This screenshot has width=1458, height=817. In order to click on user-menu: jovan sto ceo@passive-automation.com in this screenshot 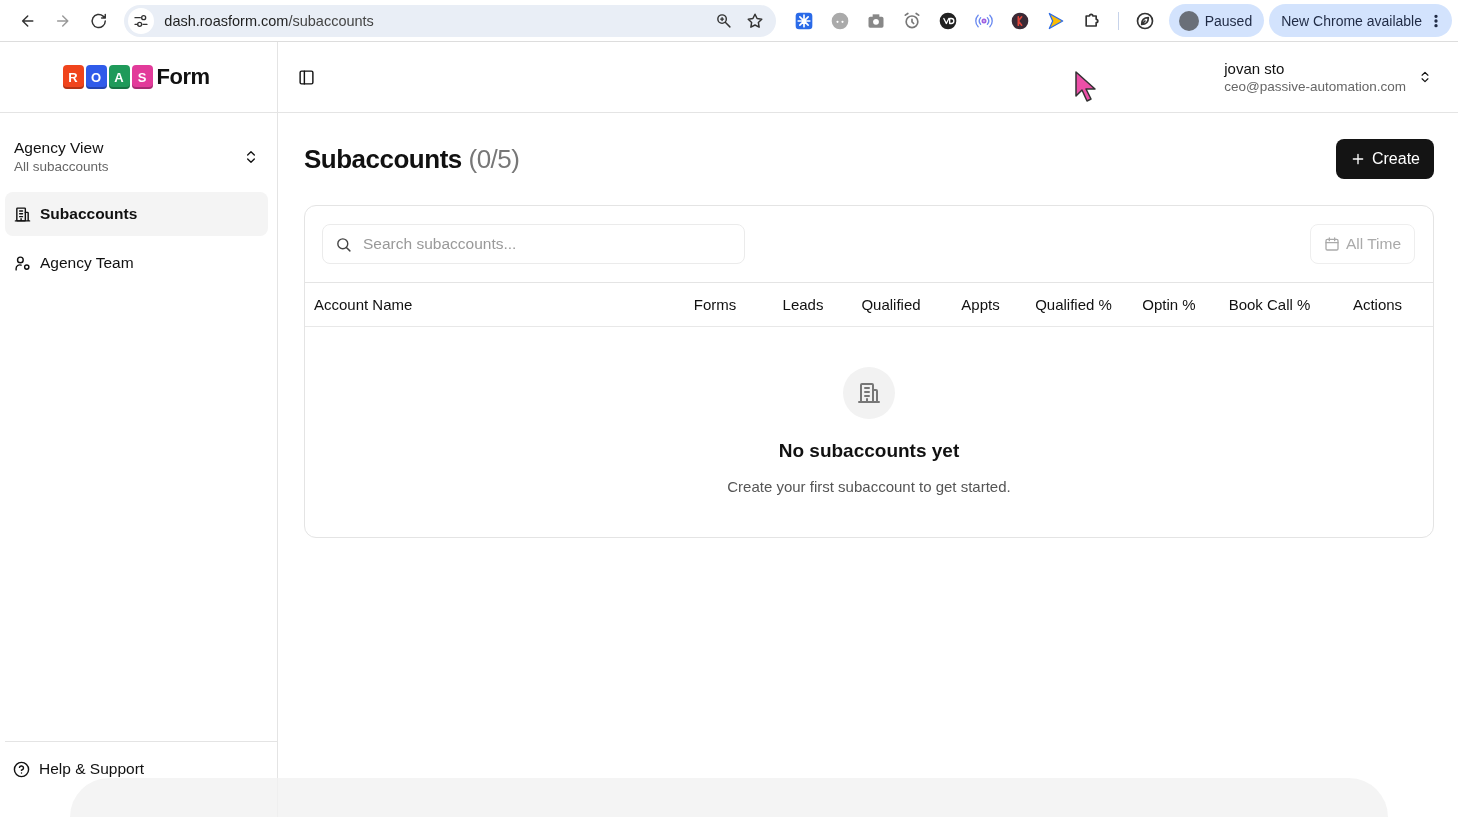, I will do `click(1328, 77)`.